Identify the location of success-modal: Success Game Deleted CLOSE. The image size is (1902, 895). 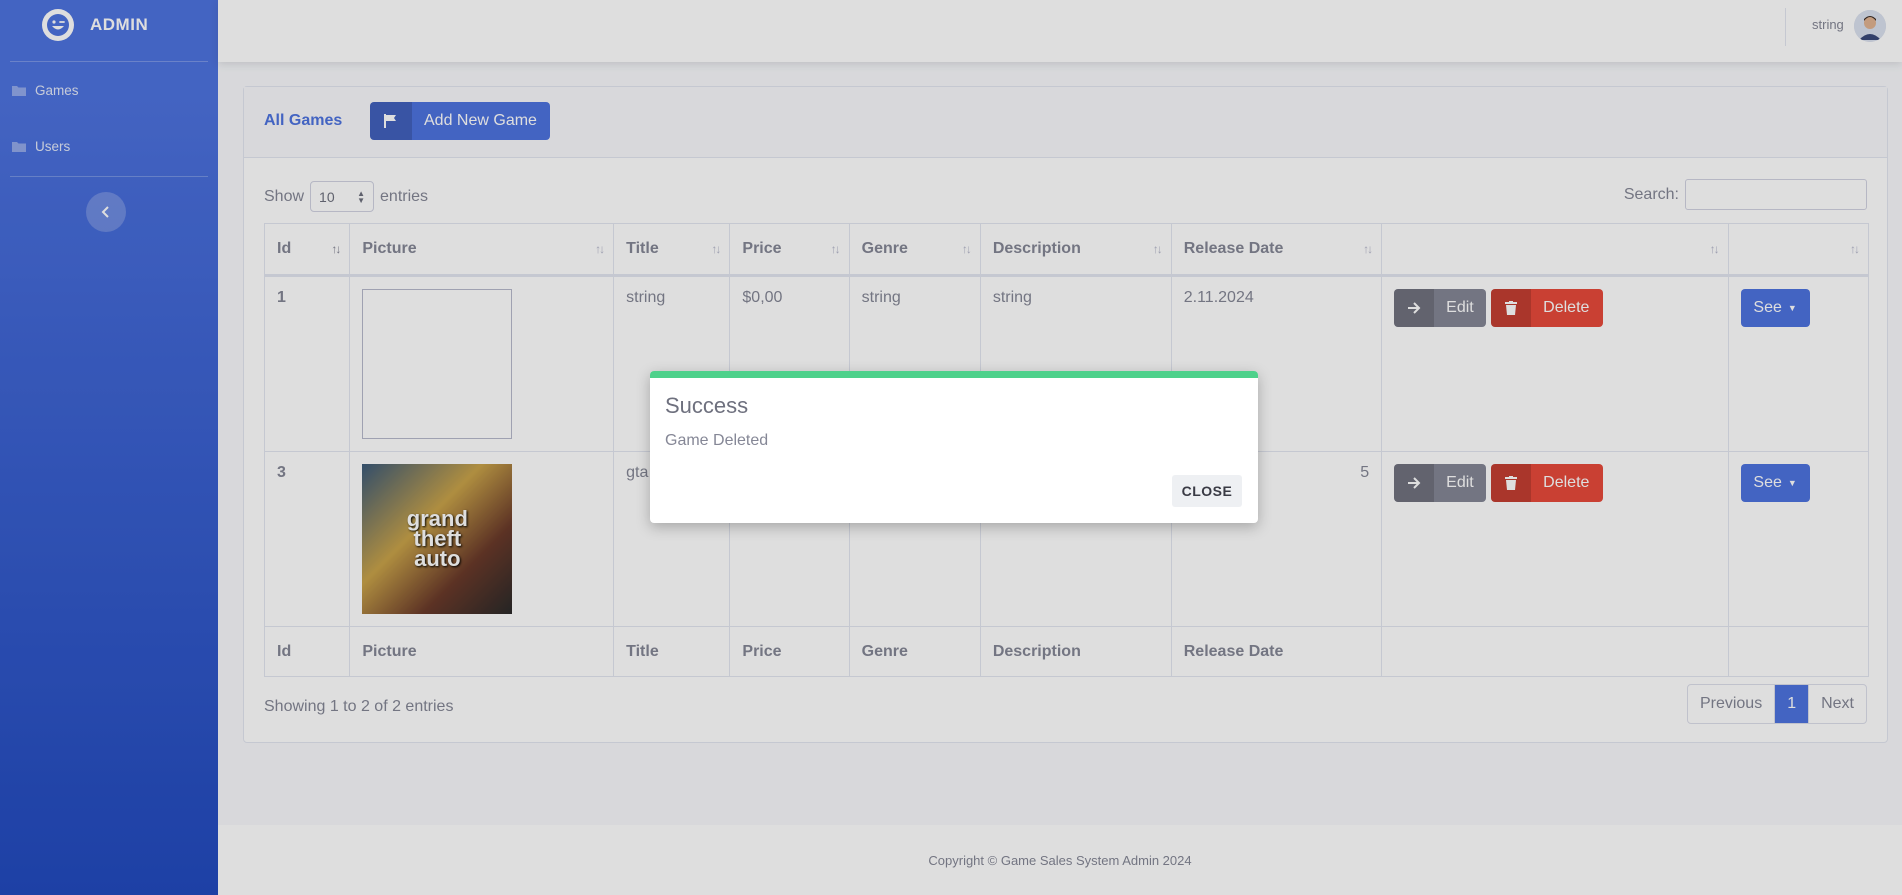
(954, 447).